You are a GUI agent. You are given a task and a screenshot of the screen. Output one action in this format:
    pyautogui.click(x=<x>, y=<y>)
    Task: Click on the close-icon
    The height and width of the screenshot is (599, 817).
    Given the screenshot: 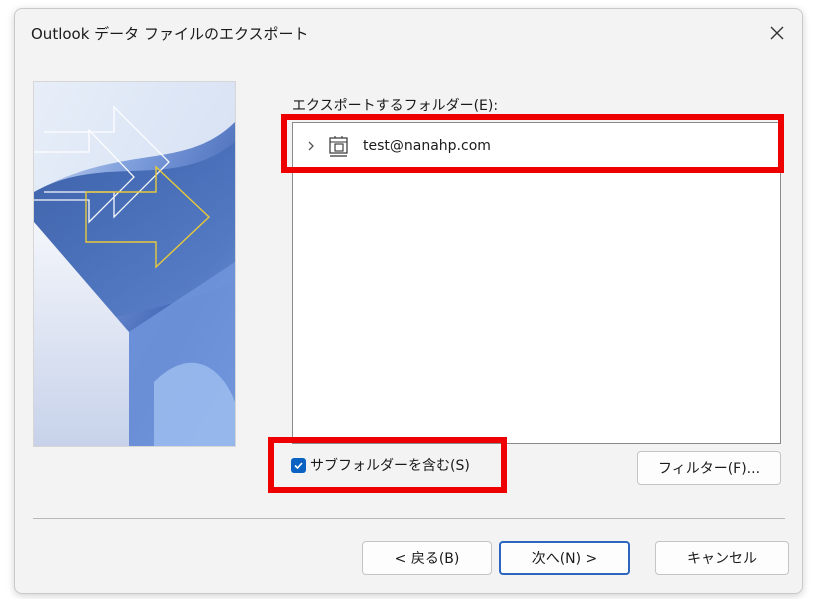 What is the action you would take?
    pyautogui.click(x=777, y=33)
    